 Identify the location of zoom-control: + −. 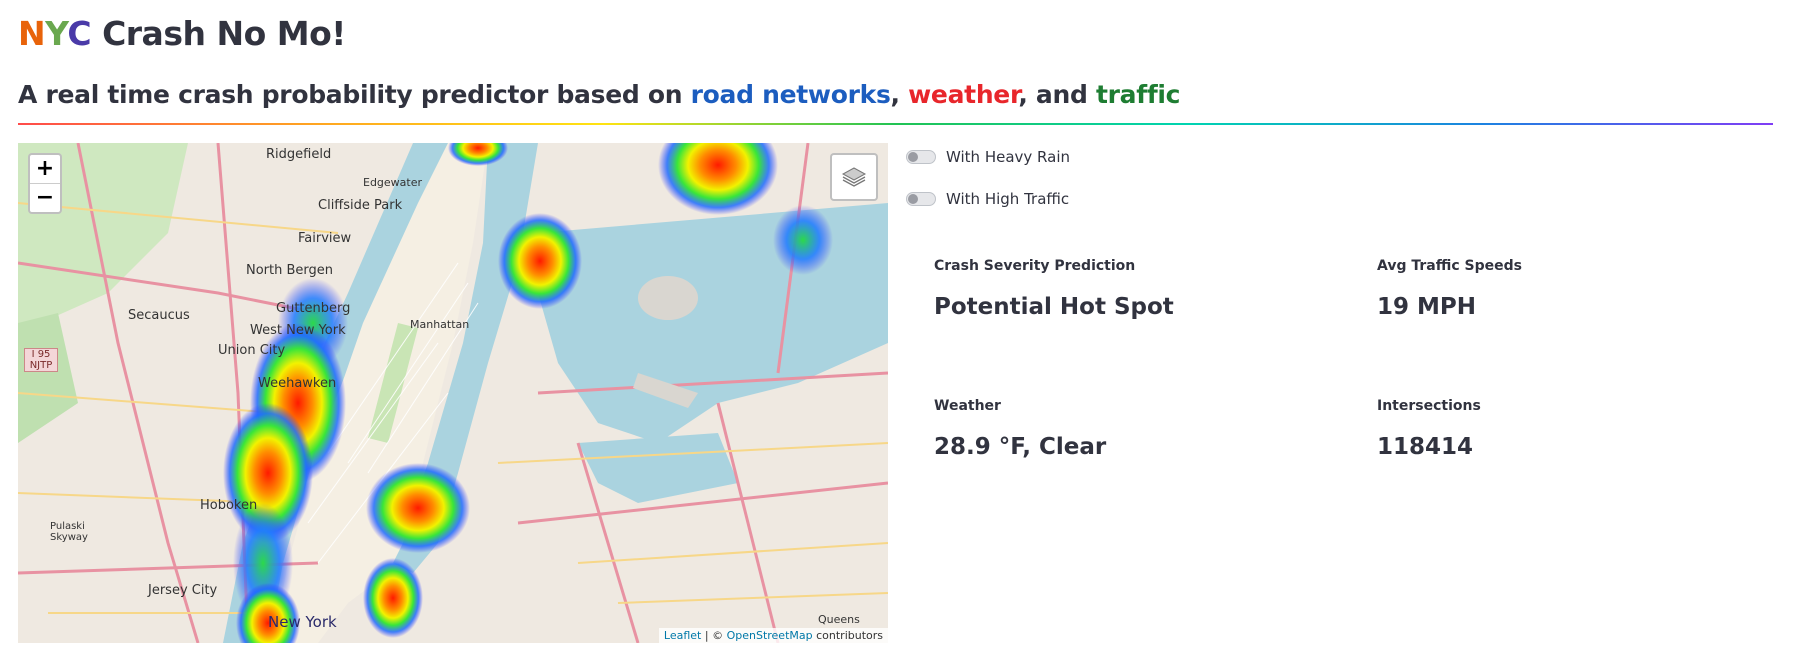
(45, 183).